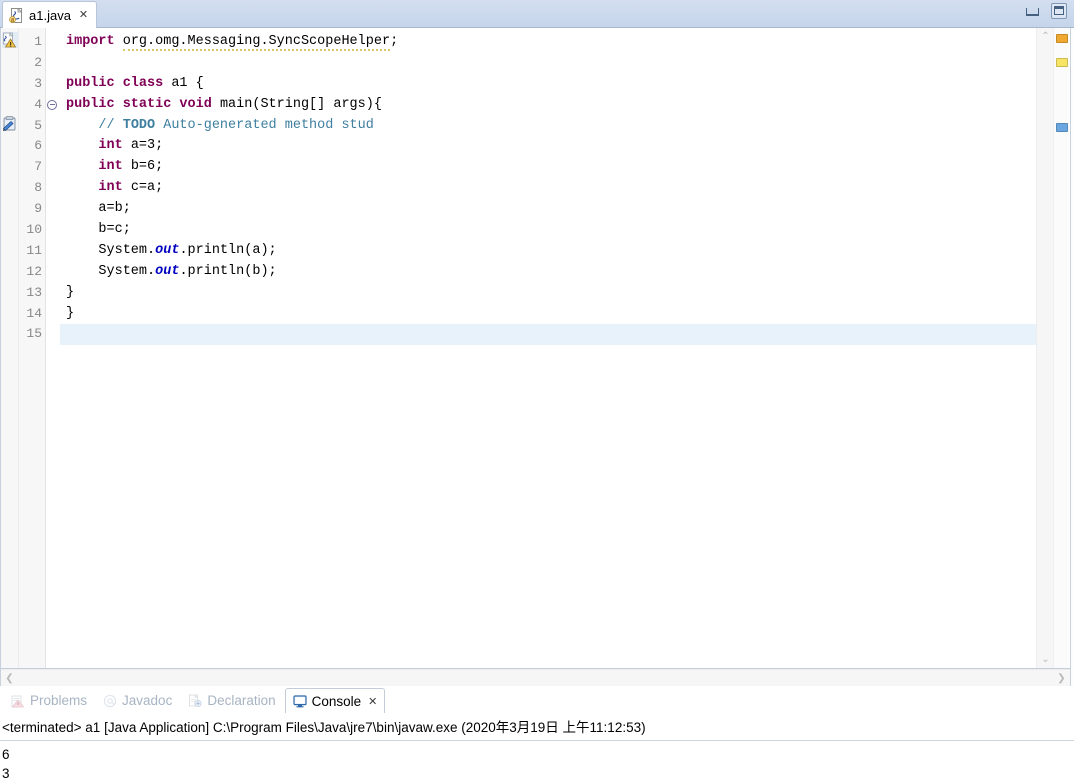  Describe the element at coordinates (59, 700) in the screenshot. I see `tab-label: Problems` at that location.